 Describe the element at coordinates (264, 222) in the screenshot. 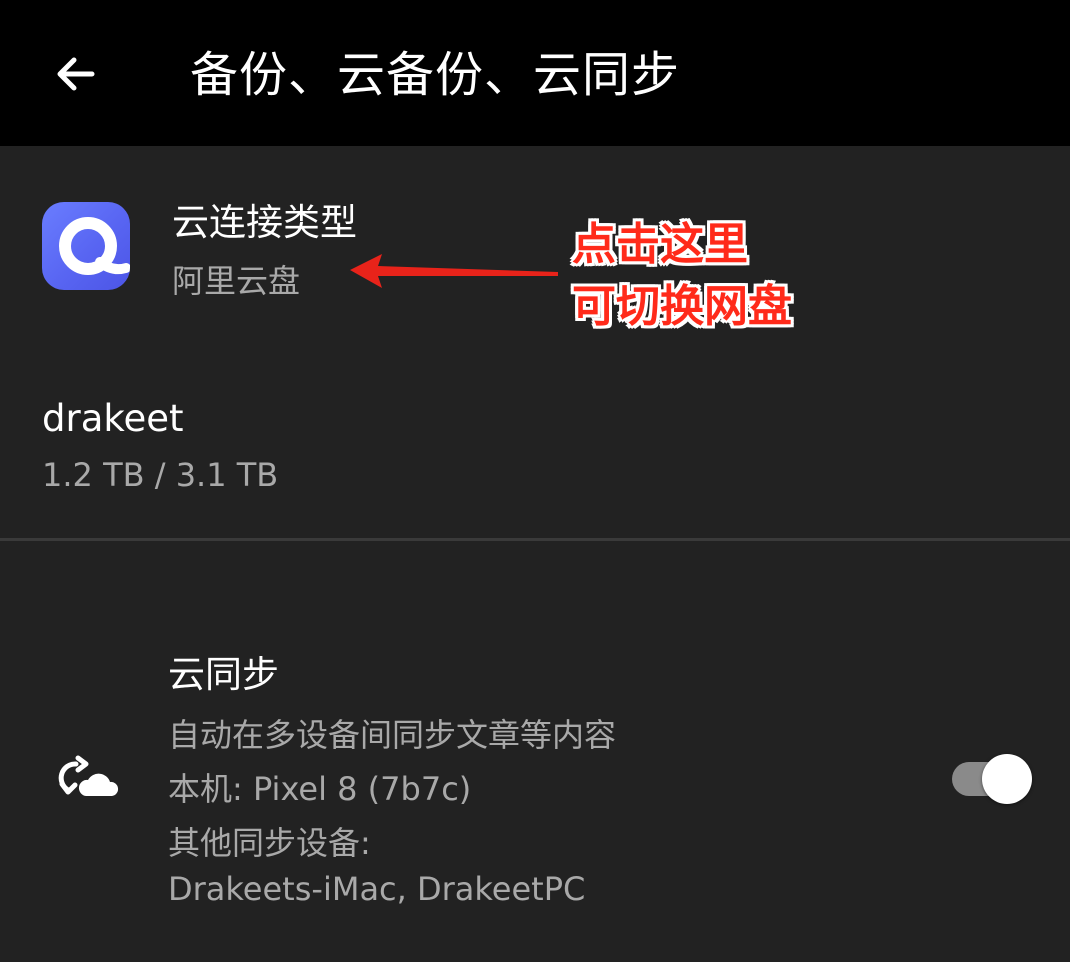

I see `cloud-type-title: 云连接类型` at that location.